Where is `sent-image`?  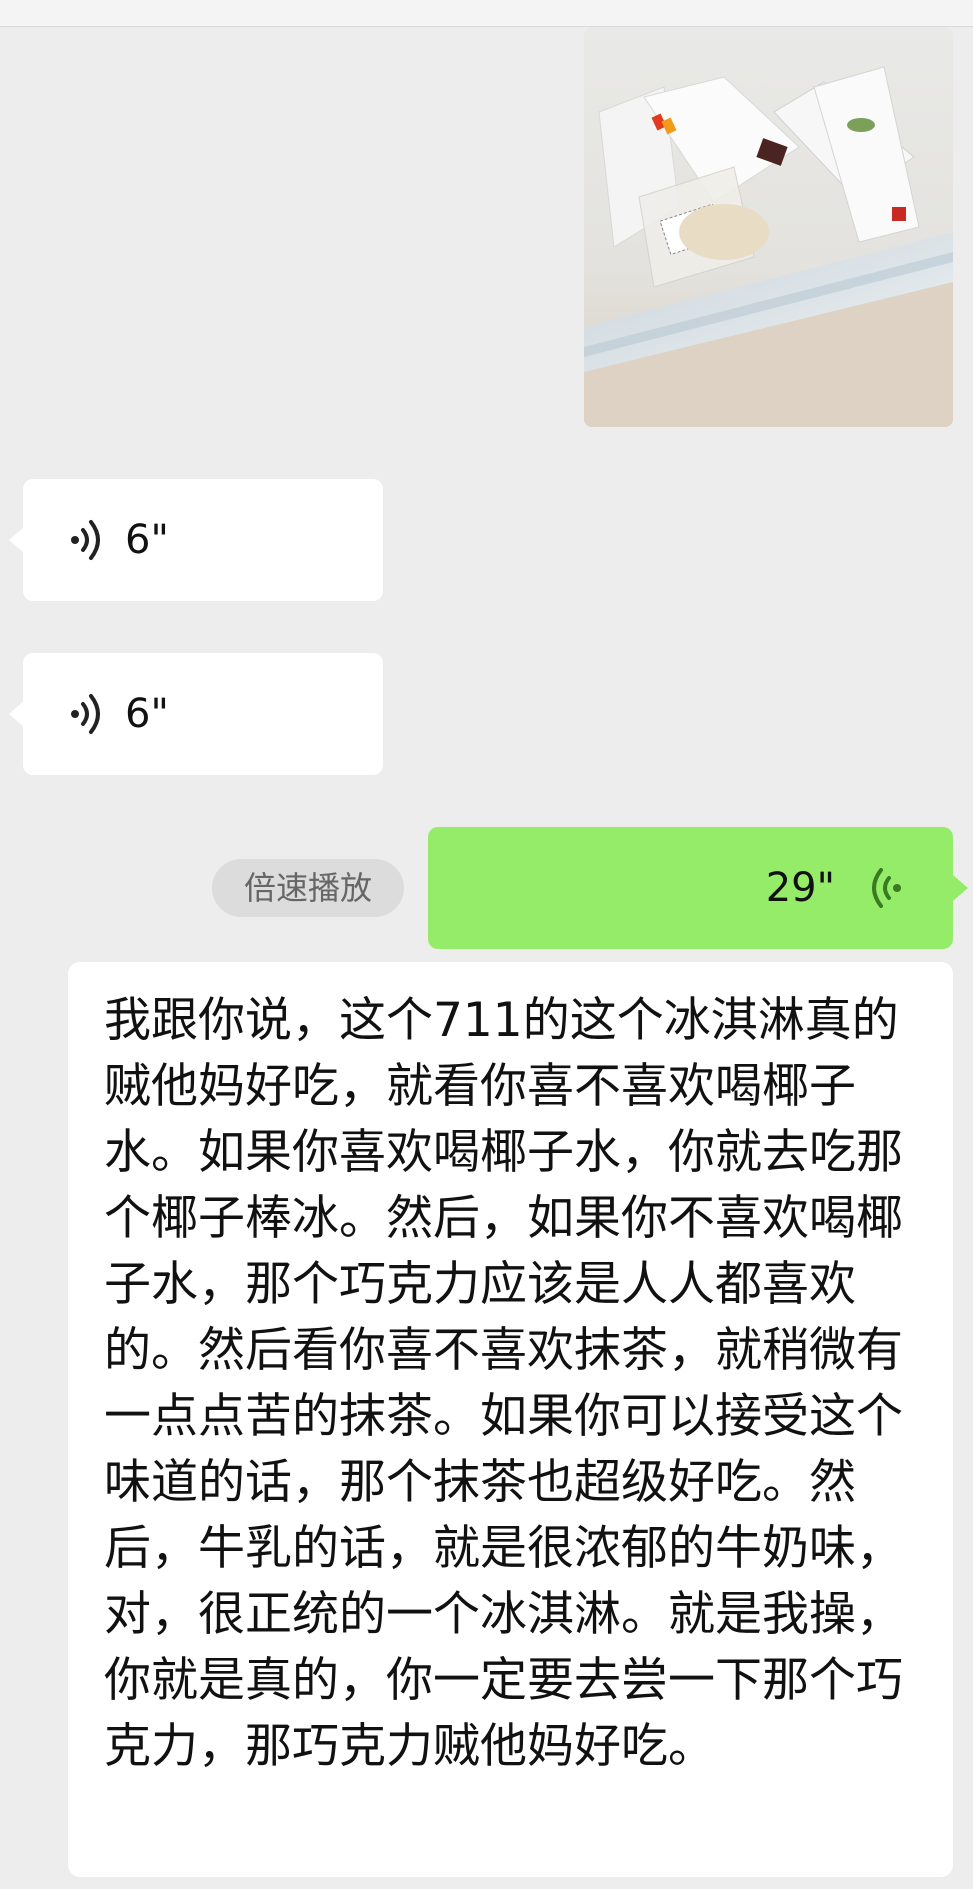
sent-image is located at coordinates (768, 227).